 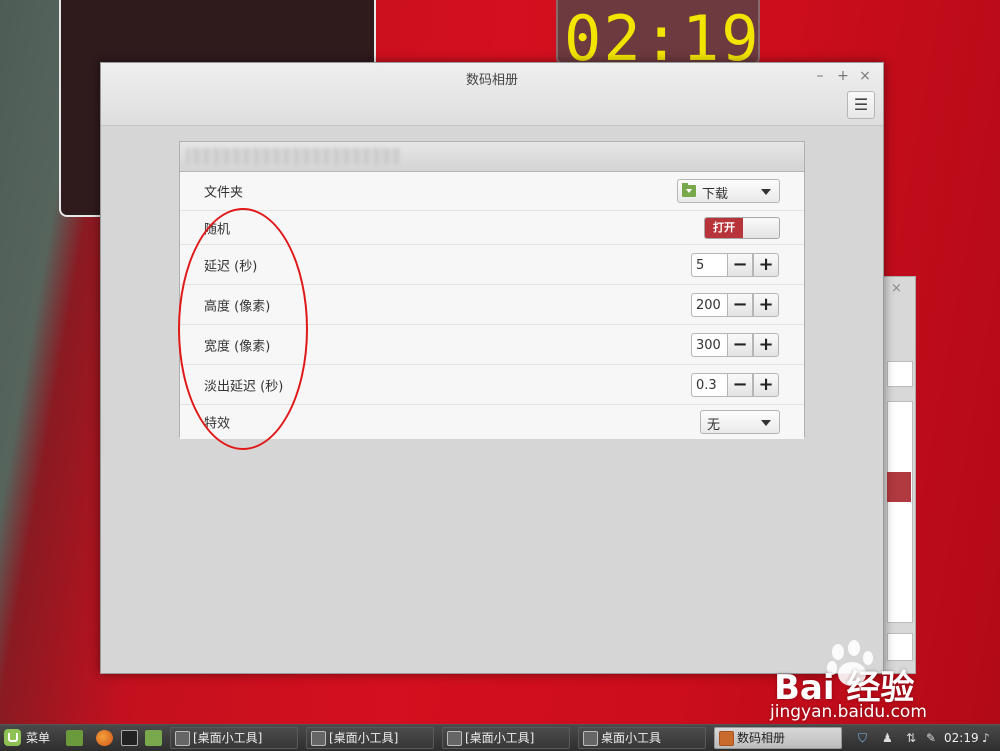 I want to click on fade-delay-minus-button: −, so click(x=740, y=384).